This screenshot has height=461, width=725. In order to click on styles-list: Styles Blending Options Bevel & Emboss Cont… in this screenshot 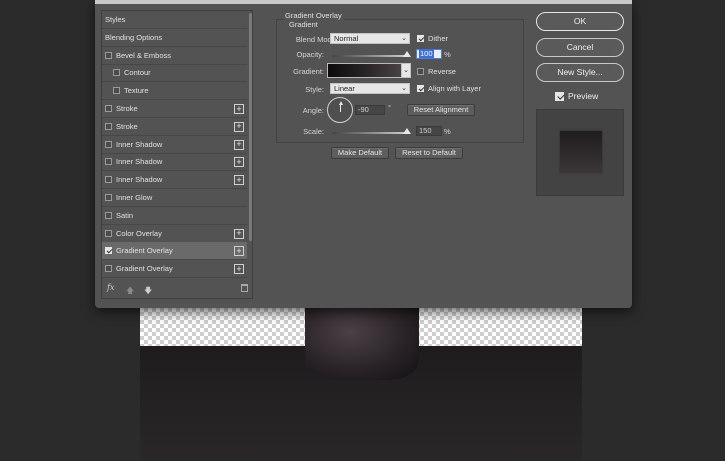, I will do `click(177, 154)`.